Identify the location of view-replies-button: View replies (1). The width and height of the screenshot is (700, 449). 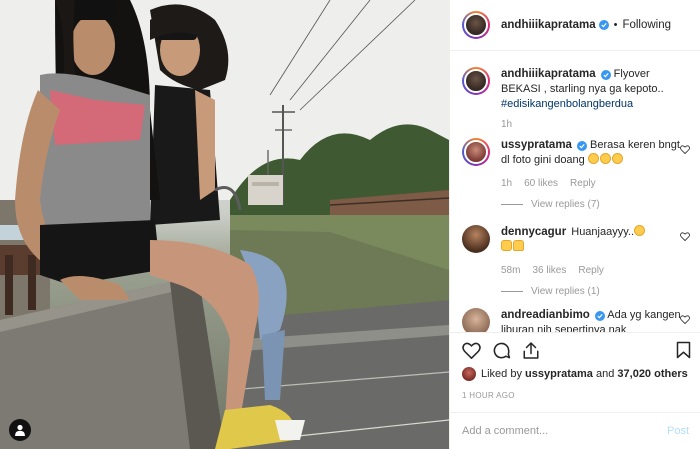
(595, 291).